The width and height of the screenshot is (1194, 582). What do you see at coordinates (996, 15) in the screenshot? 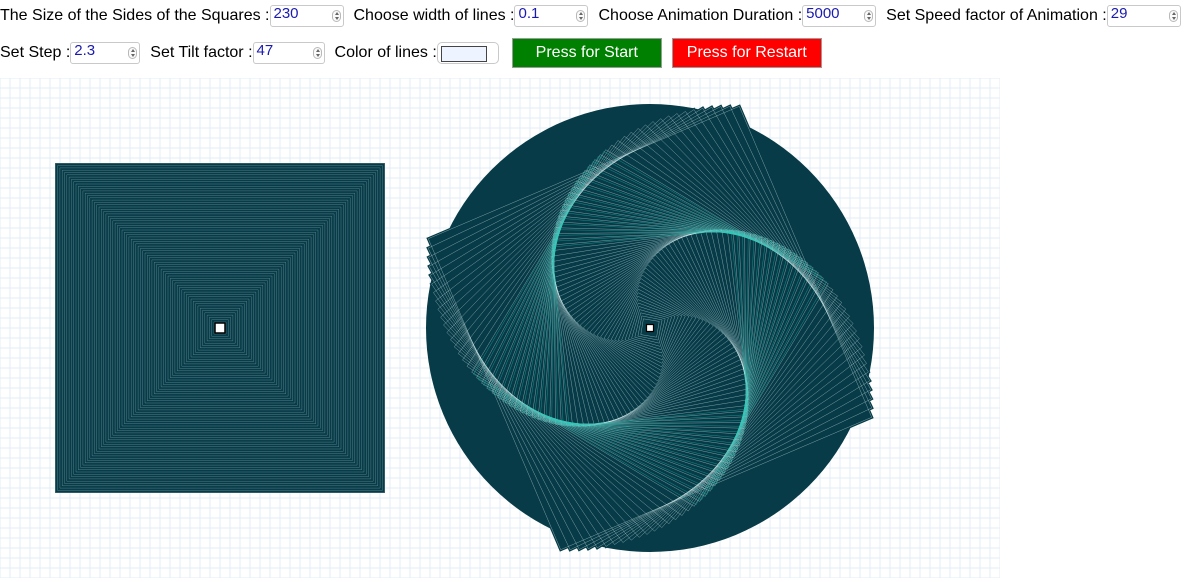
I see `speed-label: Set Speed factor of Animation :` at bounding box center [996, 15].